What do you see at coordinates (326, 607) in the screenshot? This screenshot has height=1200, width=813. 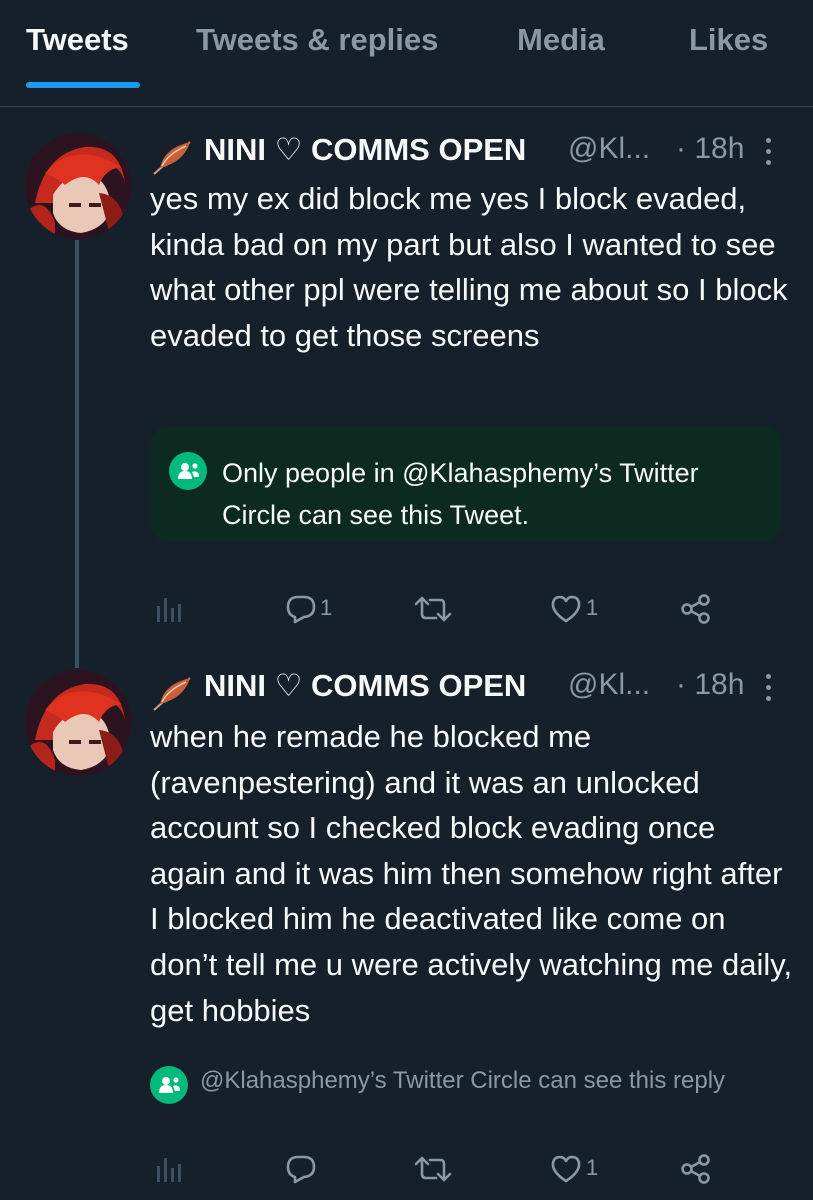 I see `reply-count: 1` at bounding box center [326, 607].